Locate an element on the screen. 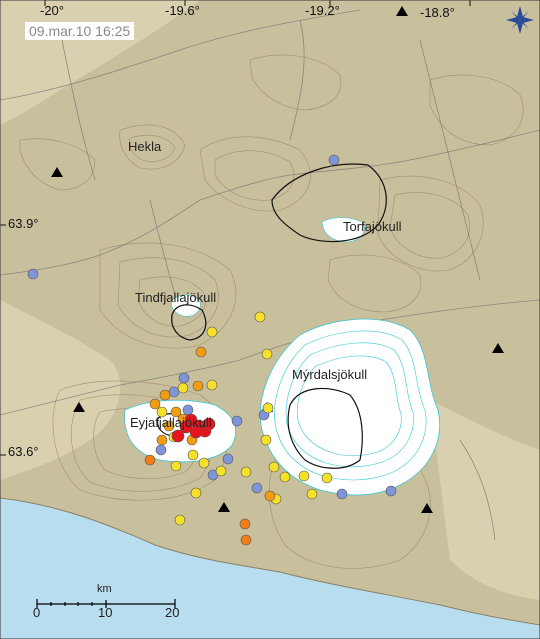  scale-tick-label: 10 is located at coordinates (105, 612).